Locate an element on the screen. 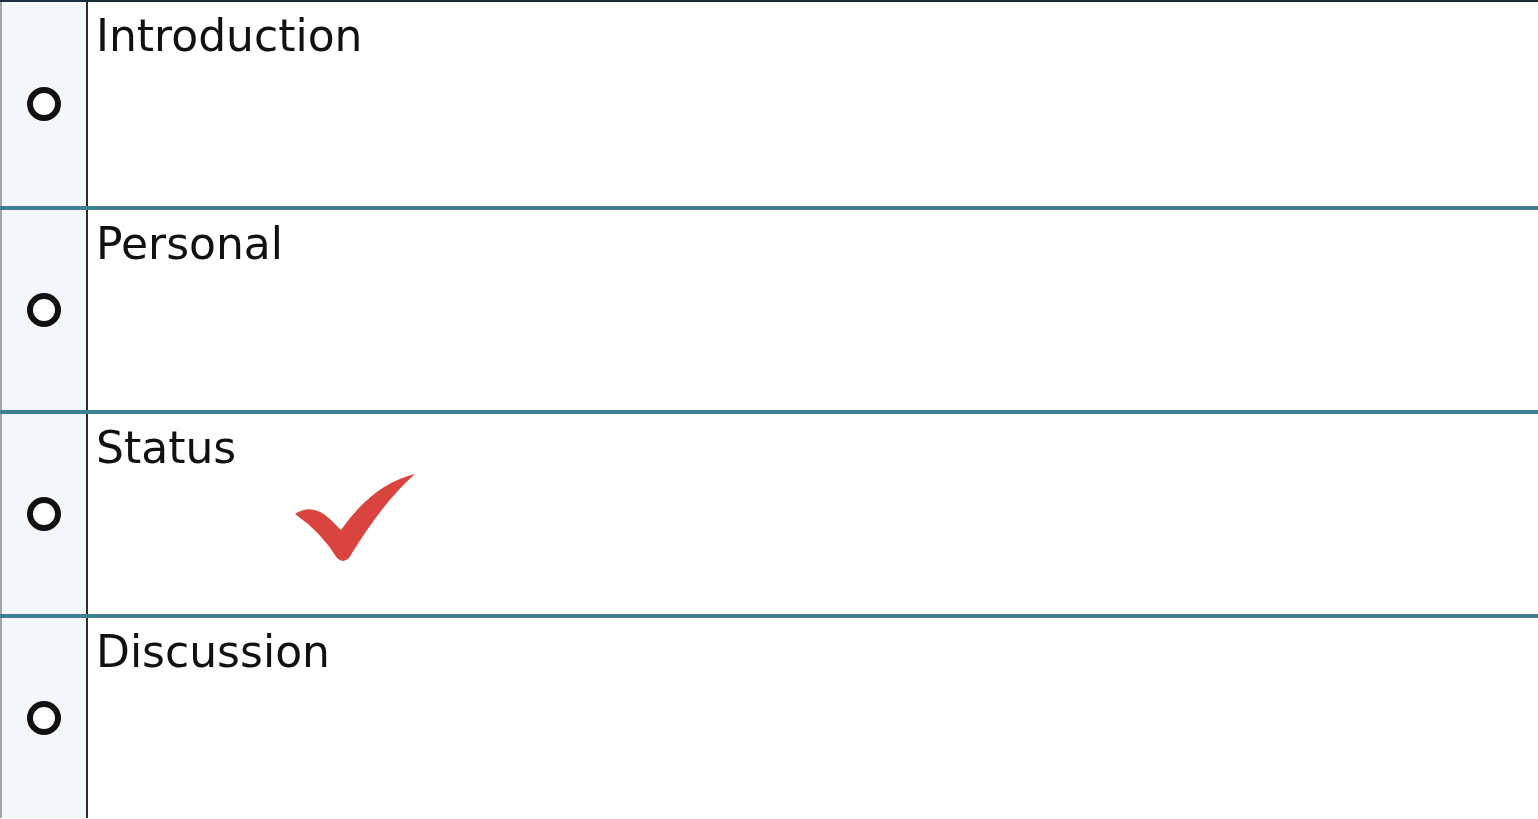  option-label: Personal is located at coordinates (190, 243).